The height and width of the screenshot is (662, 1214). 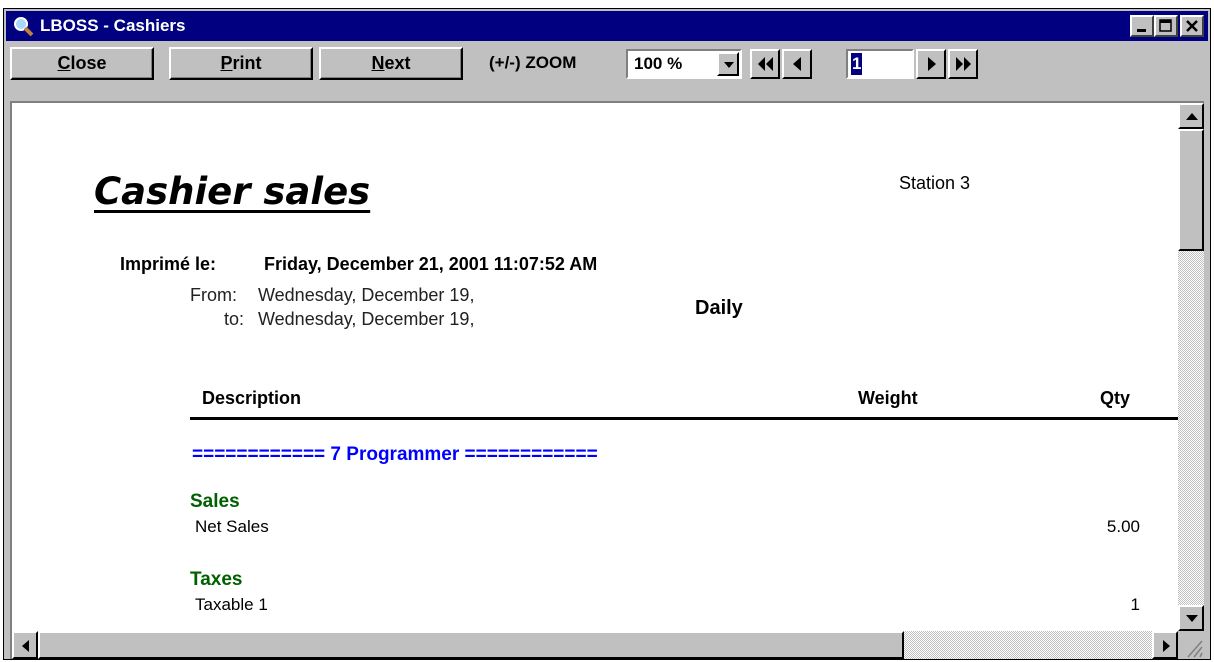 I want to click on previous-page-icon, so click(x=797, y=64).